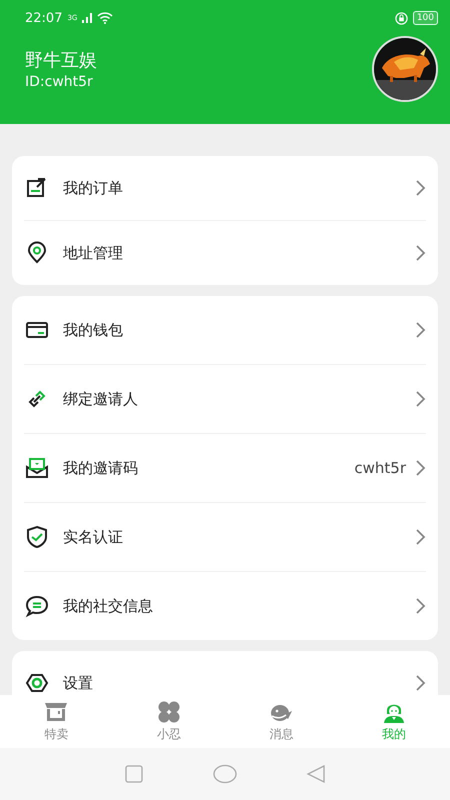 The width and height of the screenshot is (450, 800). Describe the element at coordinates (225, 252) in the screenshot. I see `menu-item: 地址管理` at that location.